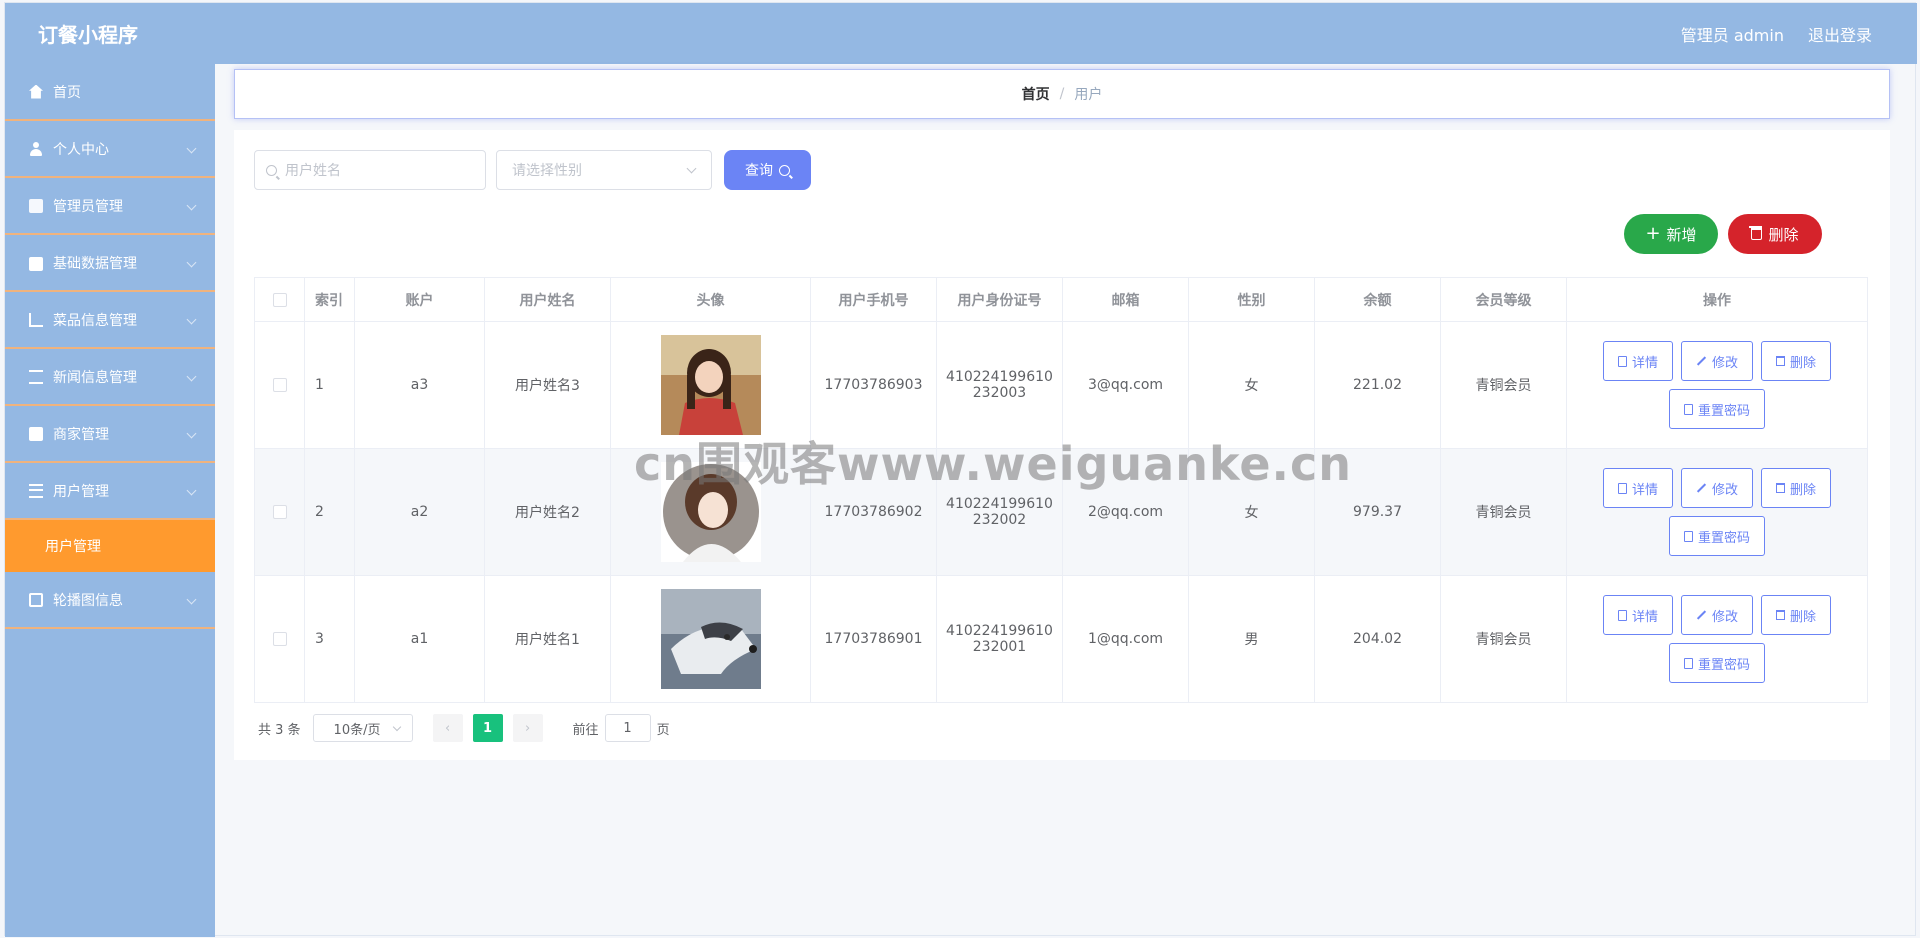  Describe the element at coordinates (1125, 512) in the screenshot. I see `cell-email: 2@qq.com` at that location.